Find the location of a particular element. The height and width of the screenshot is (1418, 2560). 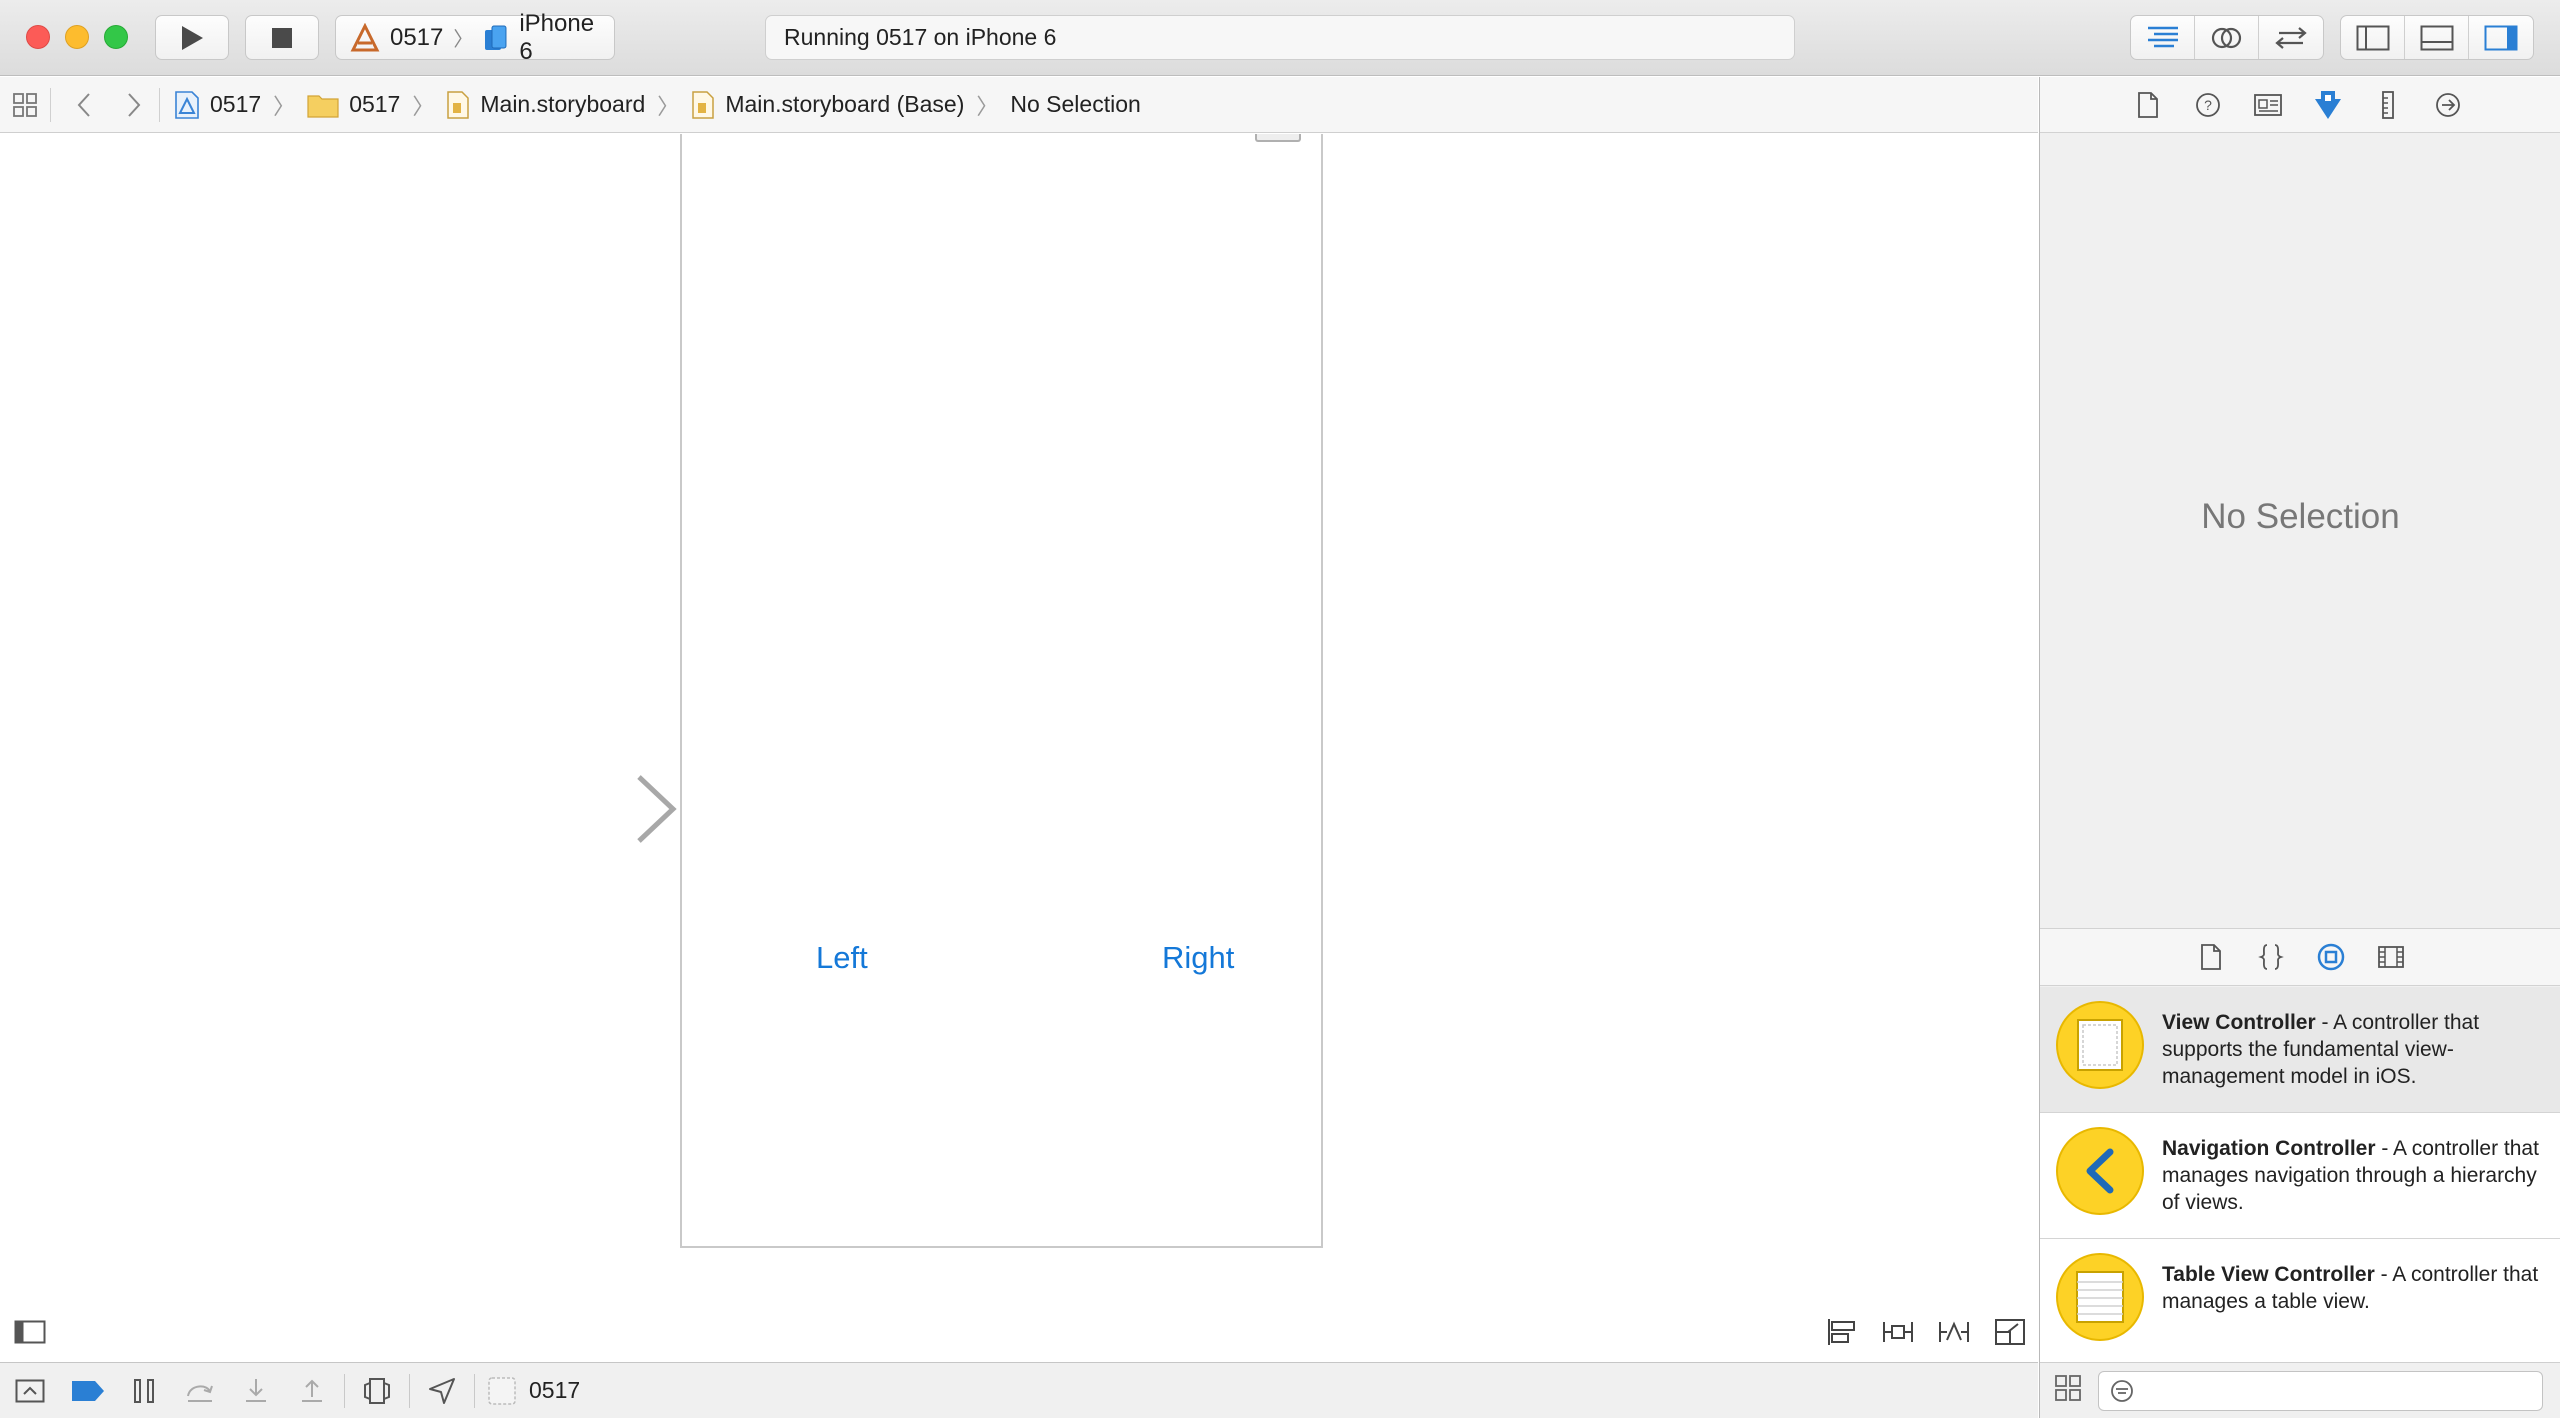

scene-resize-handle is located at coordinates (1278, 138).